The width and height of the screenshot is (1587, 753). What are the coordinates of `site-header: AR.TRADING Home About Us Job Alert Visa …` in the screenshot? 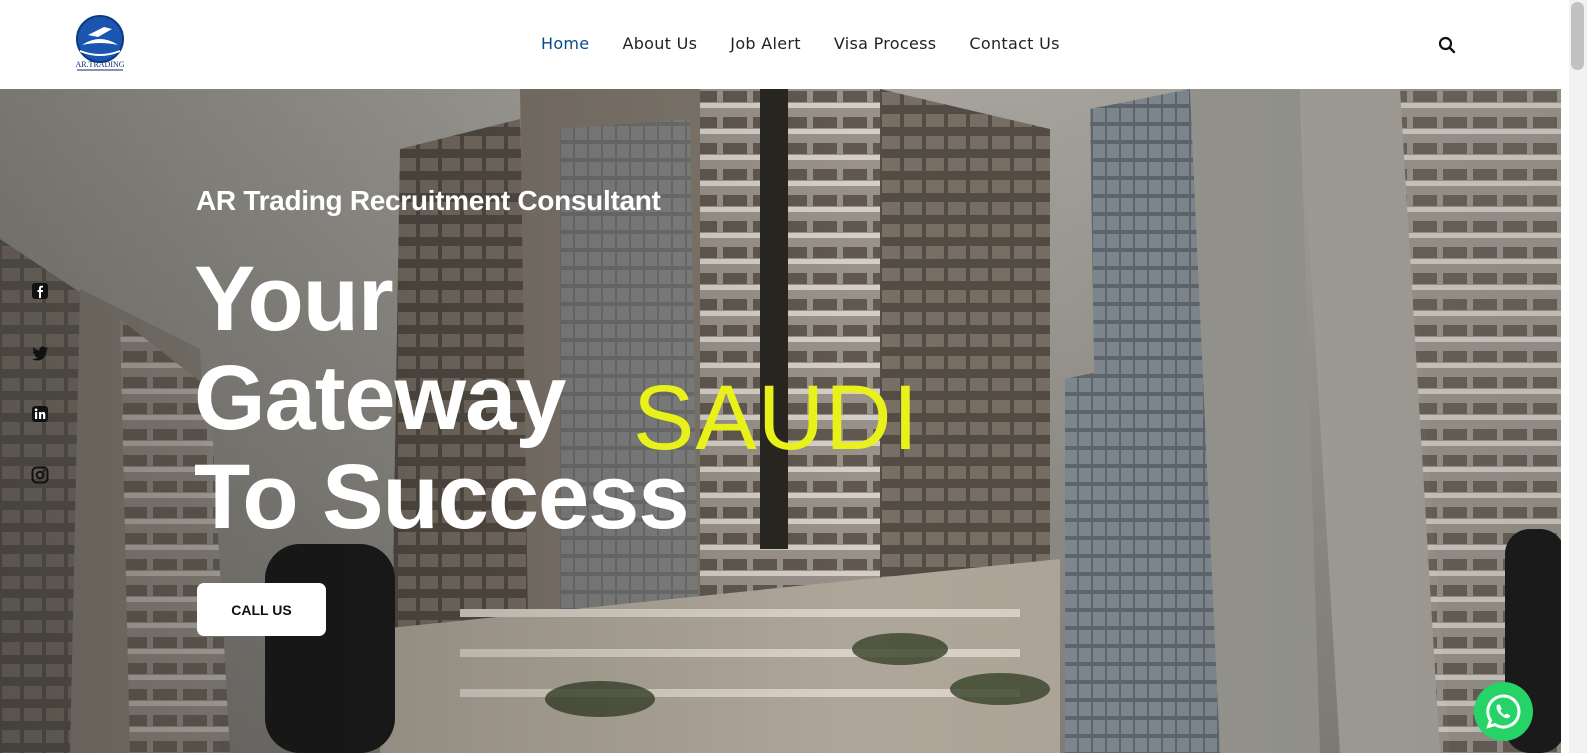 It's located at (784, 44).